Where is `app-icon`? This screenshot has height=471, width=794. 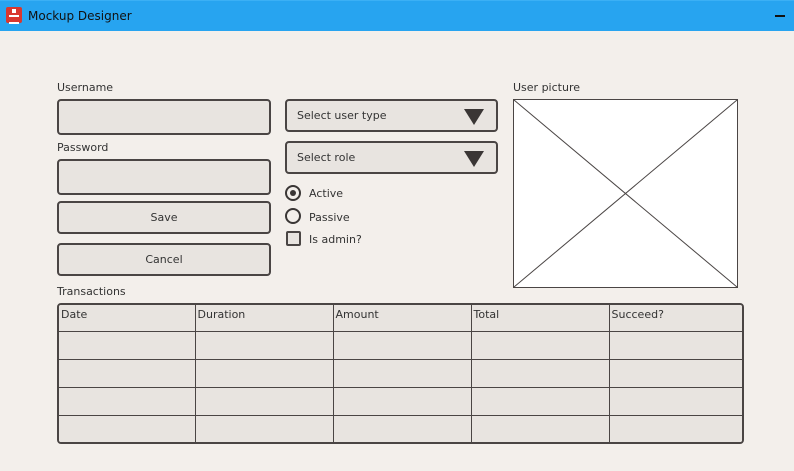 app-icon is located at coordinates (14, 15).